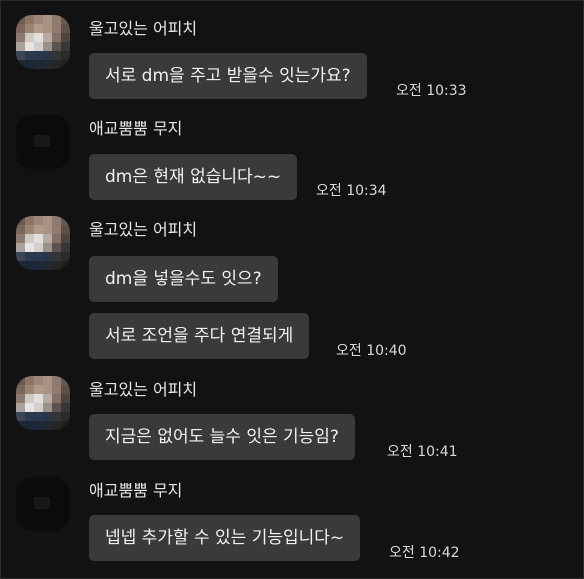  What do you see at coordinates (371, 351) in the screenshot?
I see `message-timestamp: 오전 10:40` at bounding box center [371, 351].